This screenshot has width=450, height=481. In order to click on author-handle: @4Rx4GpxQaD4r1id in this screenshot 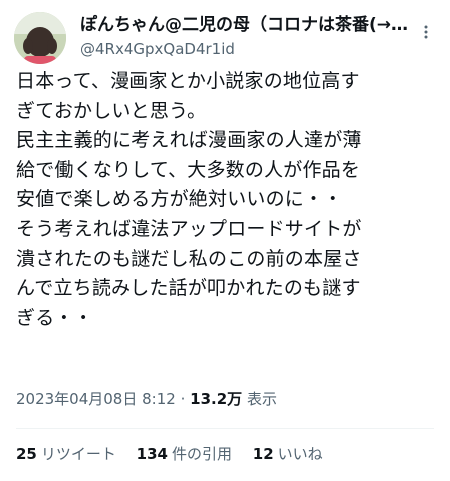, I will do `click(157, 49)`.